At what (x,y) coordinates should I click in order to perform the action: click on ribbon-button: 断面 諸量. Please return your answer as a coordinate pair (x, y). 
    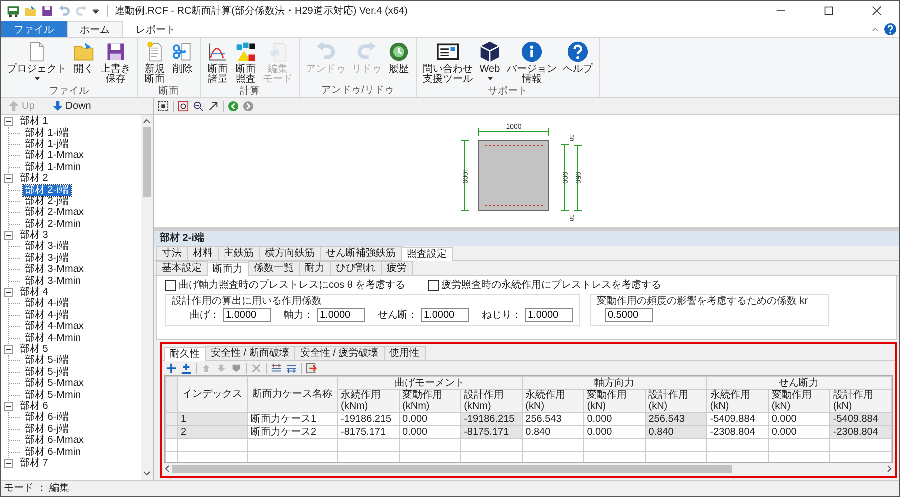
    Looking at the image, I should click on (218, 63).